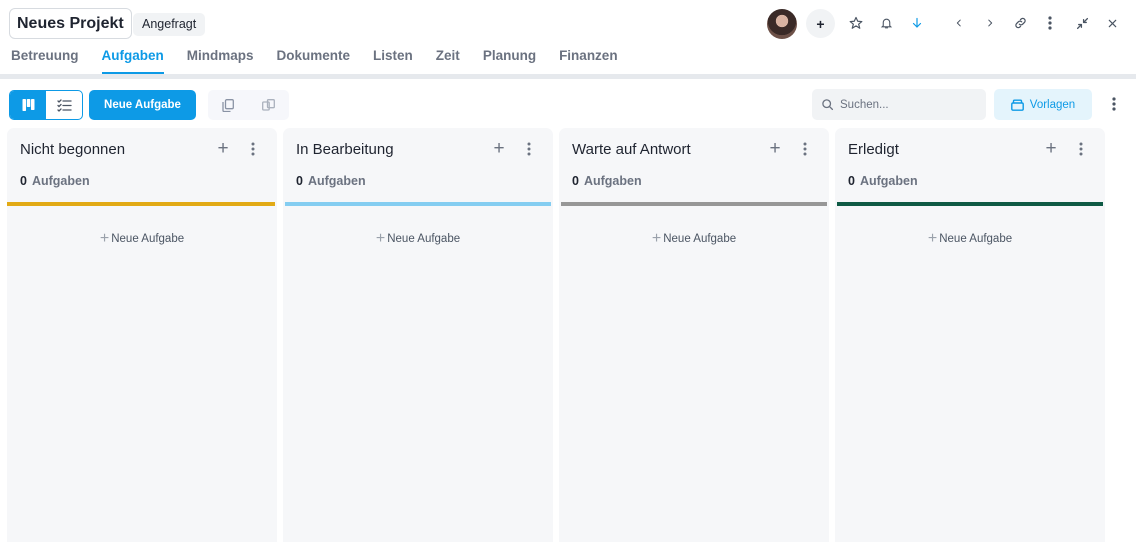 The image size is (1136, 542). Describe the element at coordinates (73, 149) in the screenshot. I see `column-title: Nicht begonnen` at that location.